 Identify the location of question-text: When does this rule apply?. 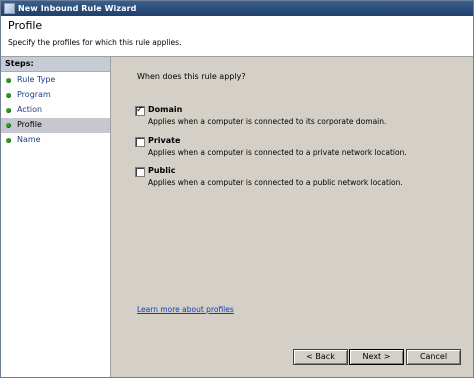
(191, 76).